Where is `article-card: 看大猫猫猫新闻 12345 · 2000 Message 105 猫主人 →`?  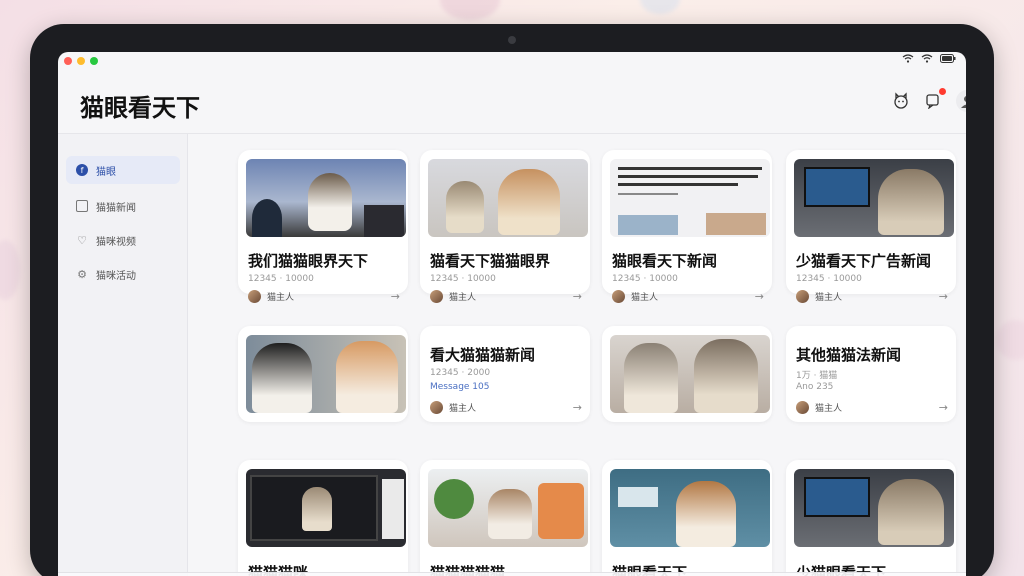
article-card: 看大猫猫猫新闻 12345 · 2000 Message 105 猫主人 → is located at coordinates (505, 374).